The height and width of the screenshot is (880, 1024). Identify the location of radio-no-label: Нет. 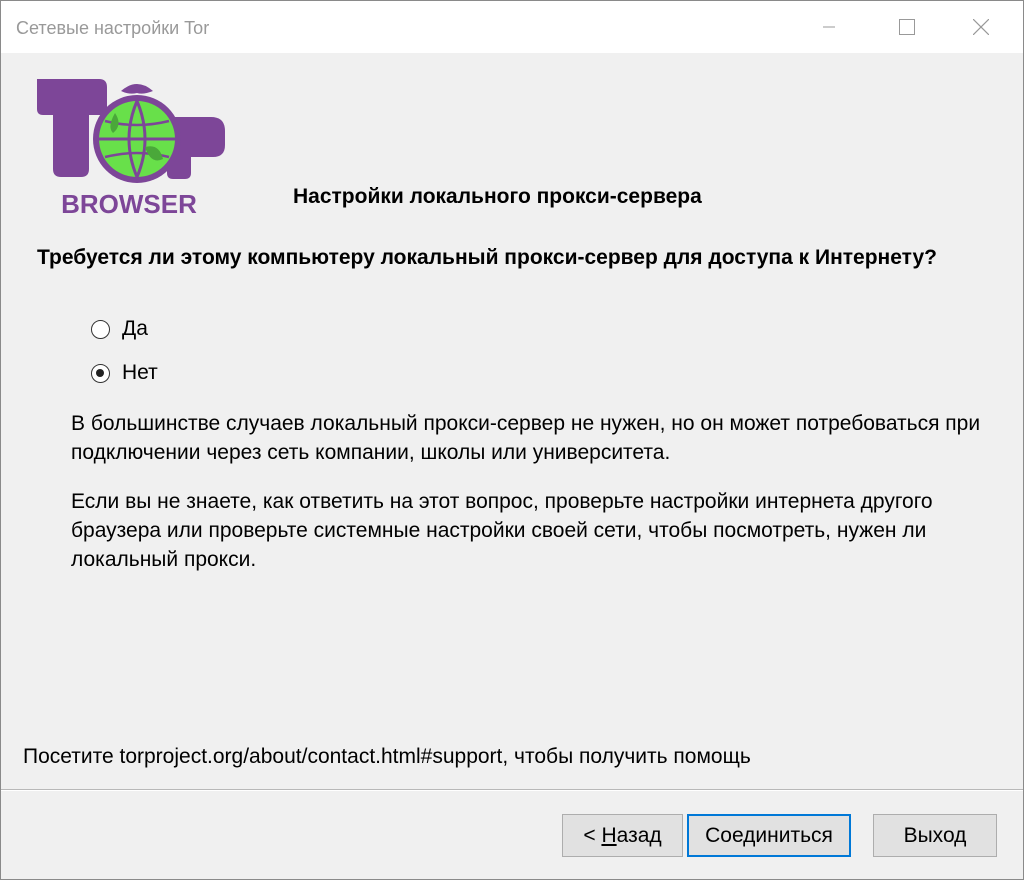
(140, 373).